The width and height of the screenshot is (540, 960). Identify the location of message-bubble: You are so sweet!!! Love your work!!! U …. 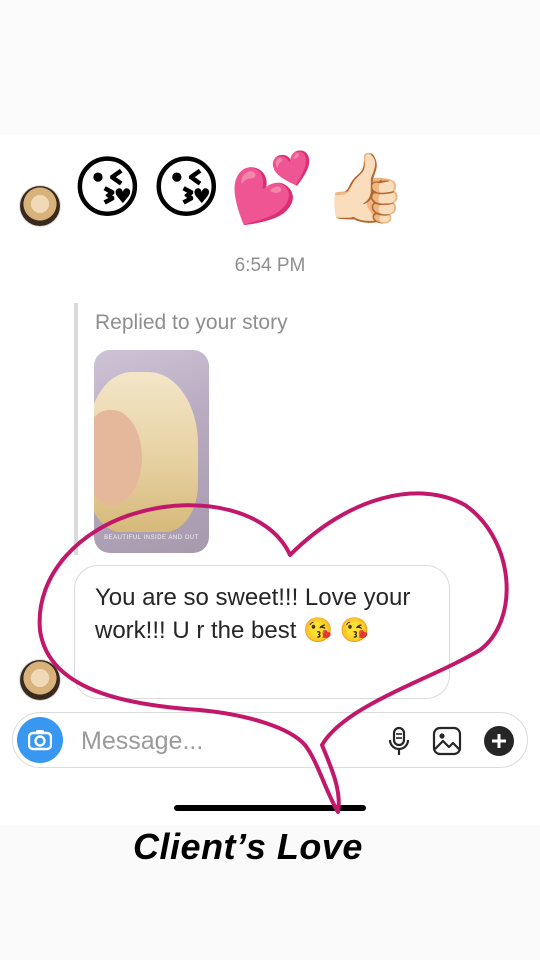
(262, 632).